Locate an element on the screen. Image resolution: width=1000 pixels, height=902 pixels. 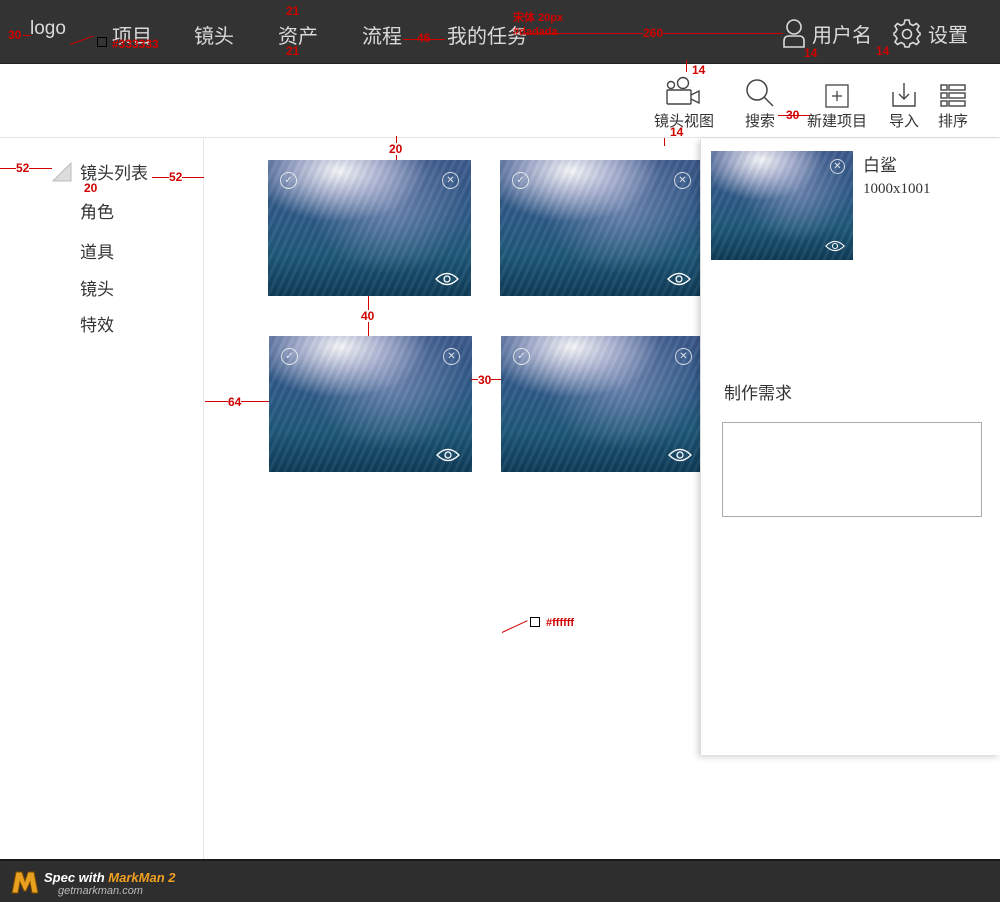
import-button: 导入 is located at coordinates (904, 102).